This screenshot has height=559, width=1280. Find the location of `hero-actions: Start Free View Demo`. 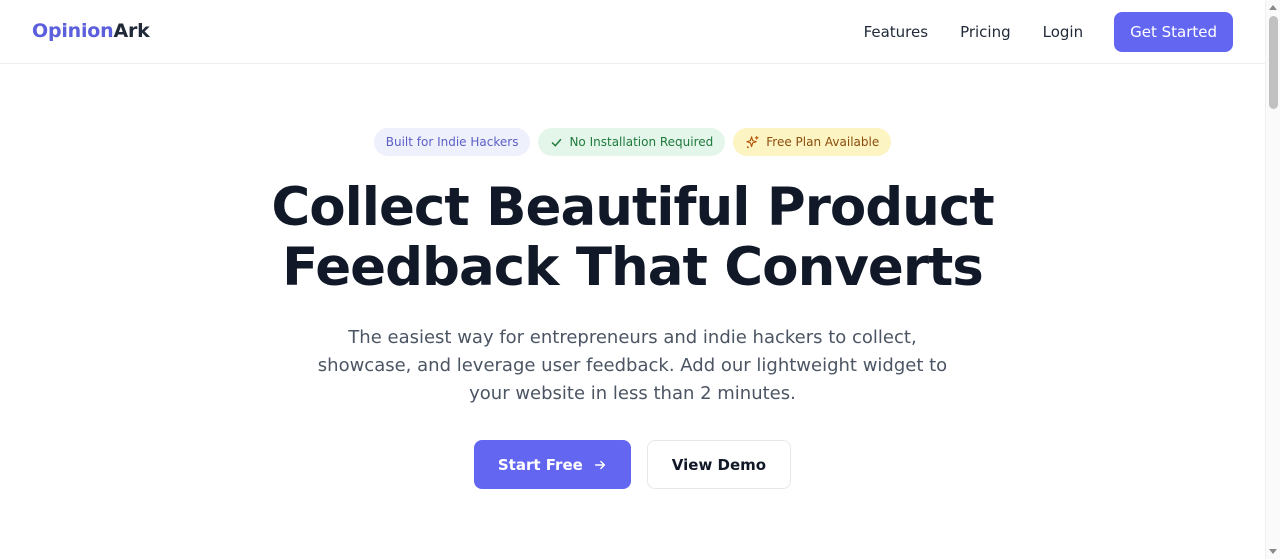

hero-actions: Start Free View Demo is located at coordinates (632, 464).